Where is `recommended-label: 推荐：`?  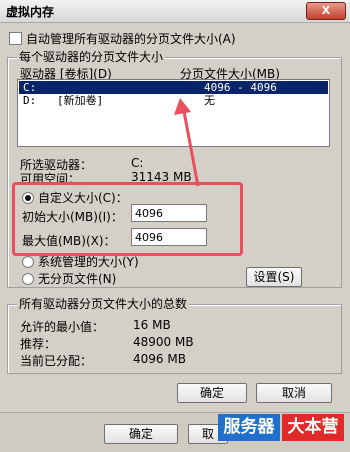
recommended-label: 推荐： is located at coordinates (38, 344).